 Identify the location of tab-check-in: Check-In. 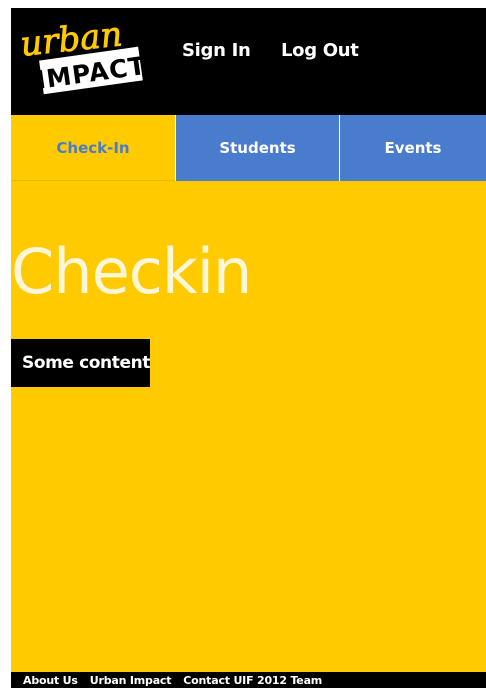
(93, 148).